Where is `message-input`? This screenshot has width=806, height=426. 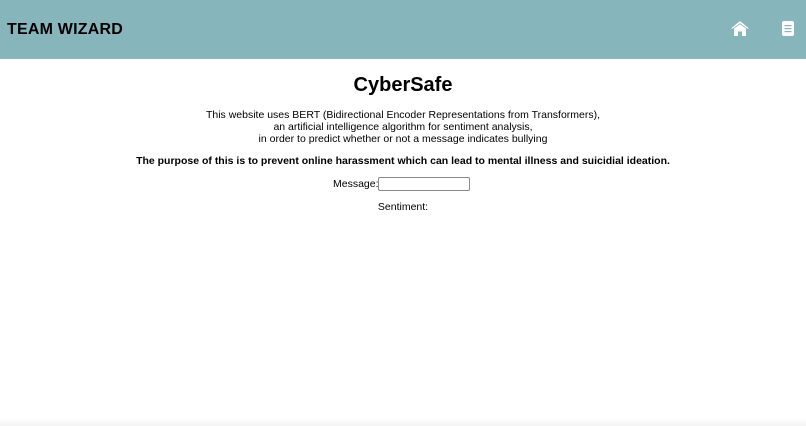
message-input is located at coordinates (424, 184).